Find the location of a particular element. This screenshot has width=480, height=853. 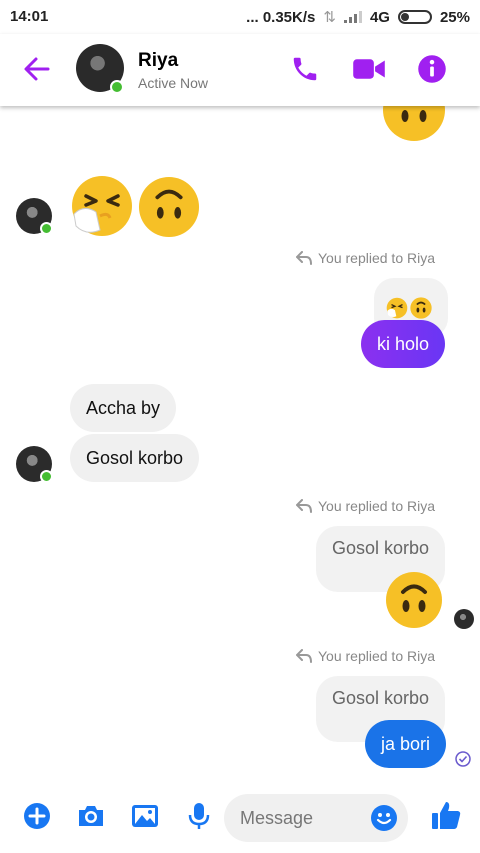

sent-message: ja bori is located at coordinates (406, 744).